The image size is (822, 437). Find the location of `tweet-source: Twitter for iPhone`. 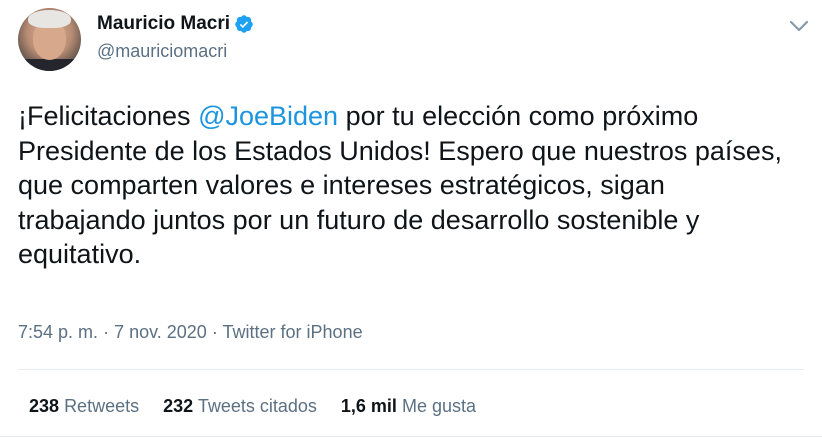

tweet-source: Twitter for iPhone is located at coordinates (293, 332).